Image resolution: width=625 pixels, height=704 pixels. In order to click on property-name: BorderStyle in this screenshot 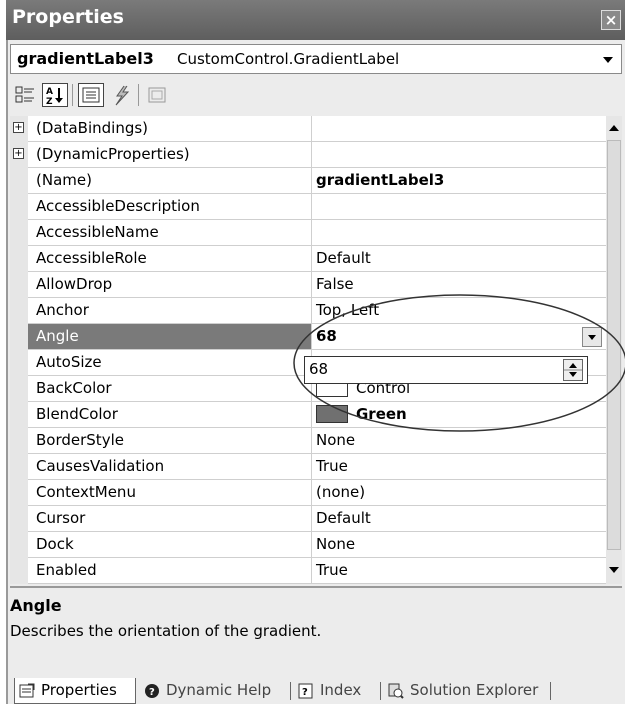, I will do `click(170, 441)`.